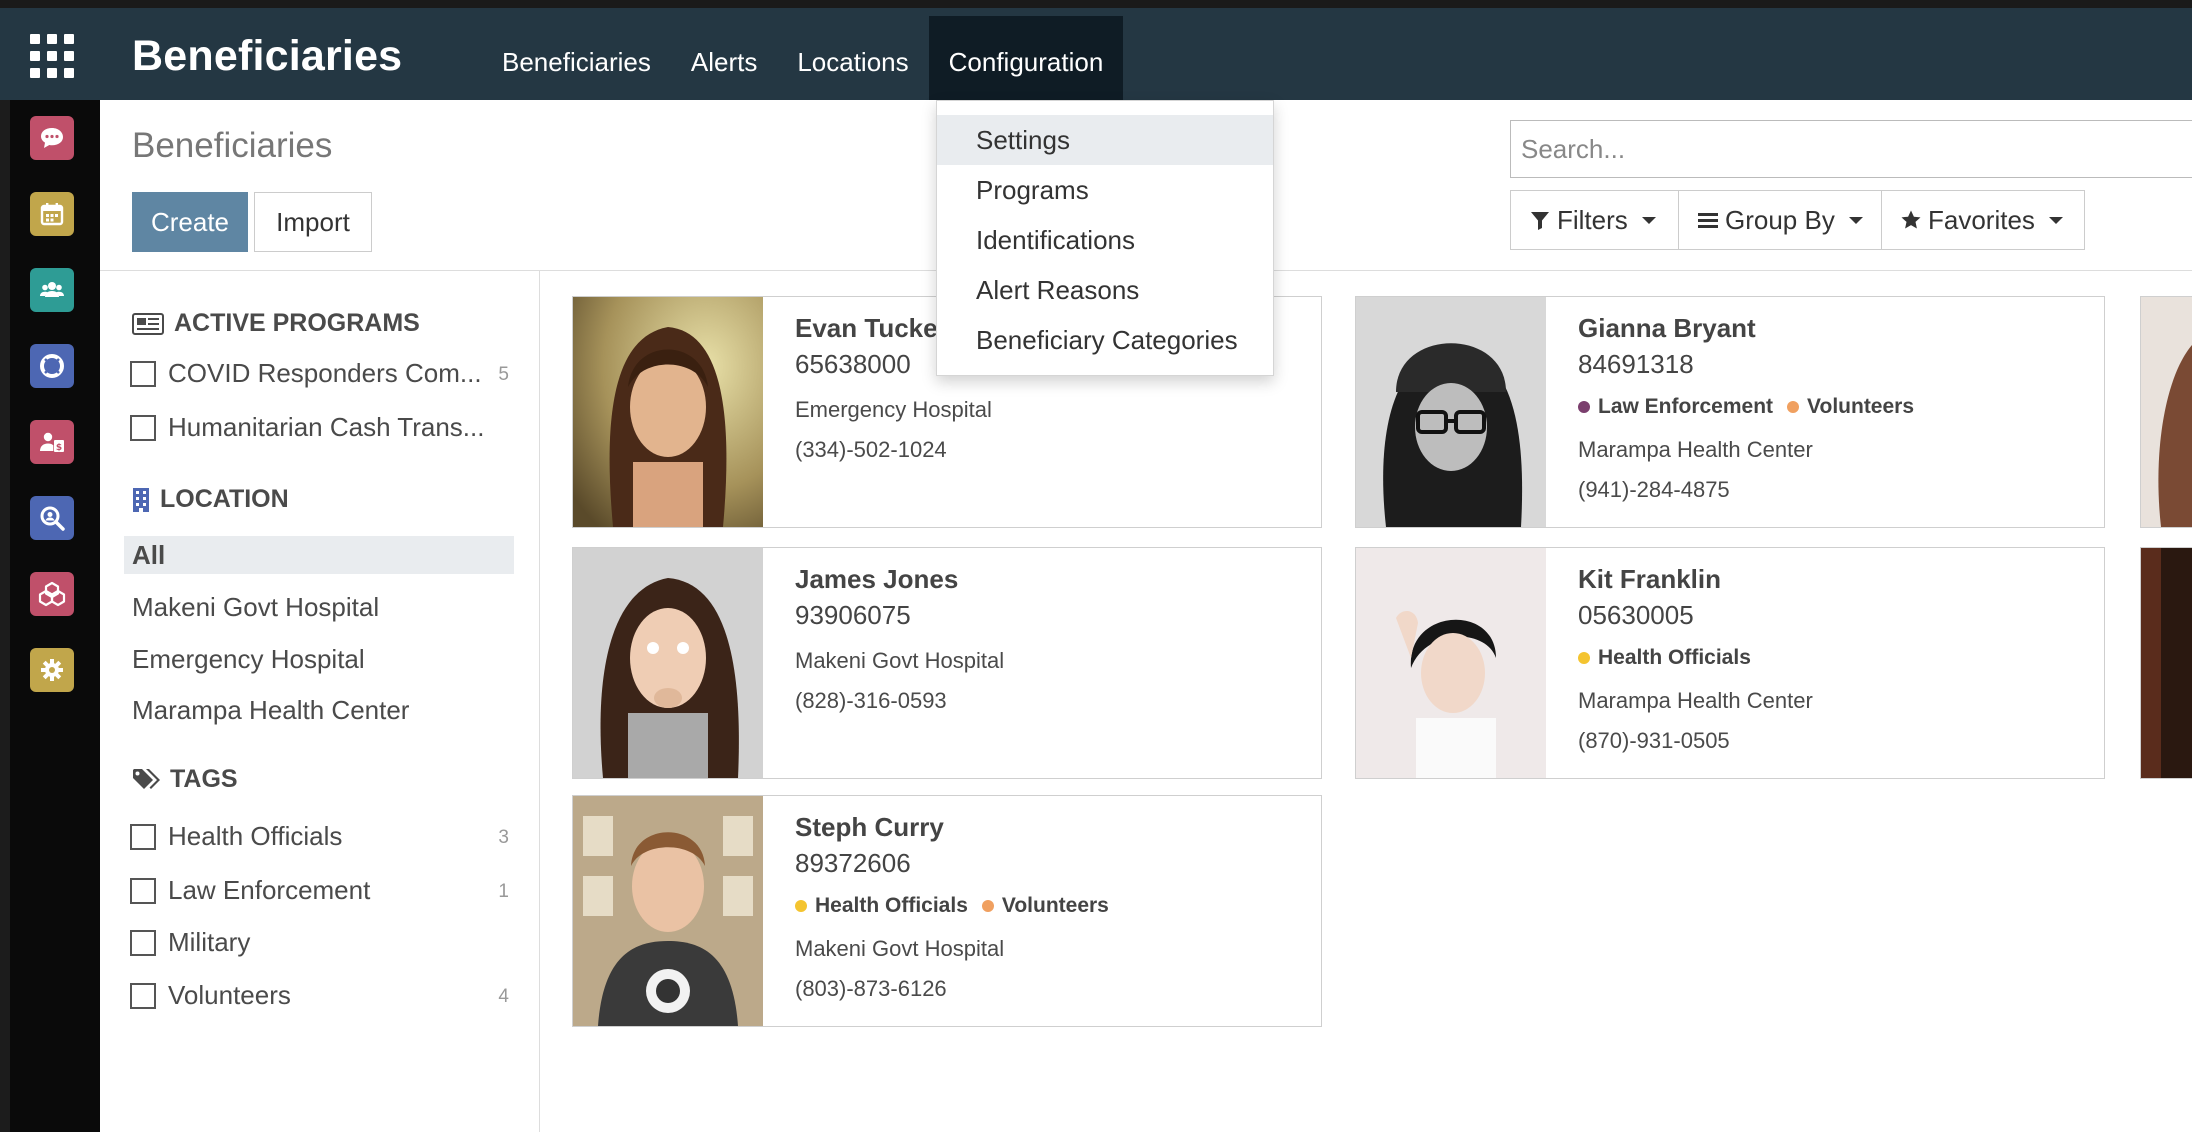  What do you see at coordinates (1026, 62) in the screenshot?
I see `menu-configuration: Configuration` at bounding box center [1026, 62].